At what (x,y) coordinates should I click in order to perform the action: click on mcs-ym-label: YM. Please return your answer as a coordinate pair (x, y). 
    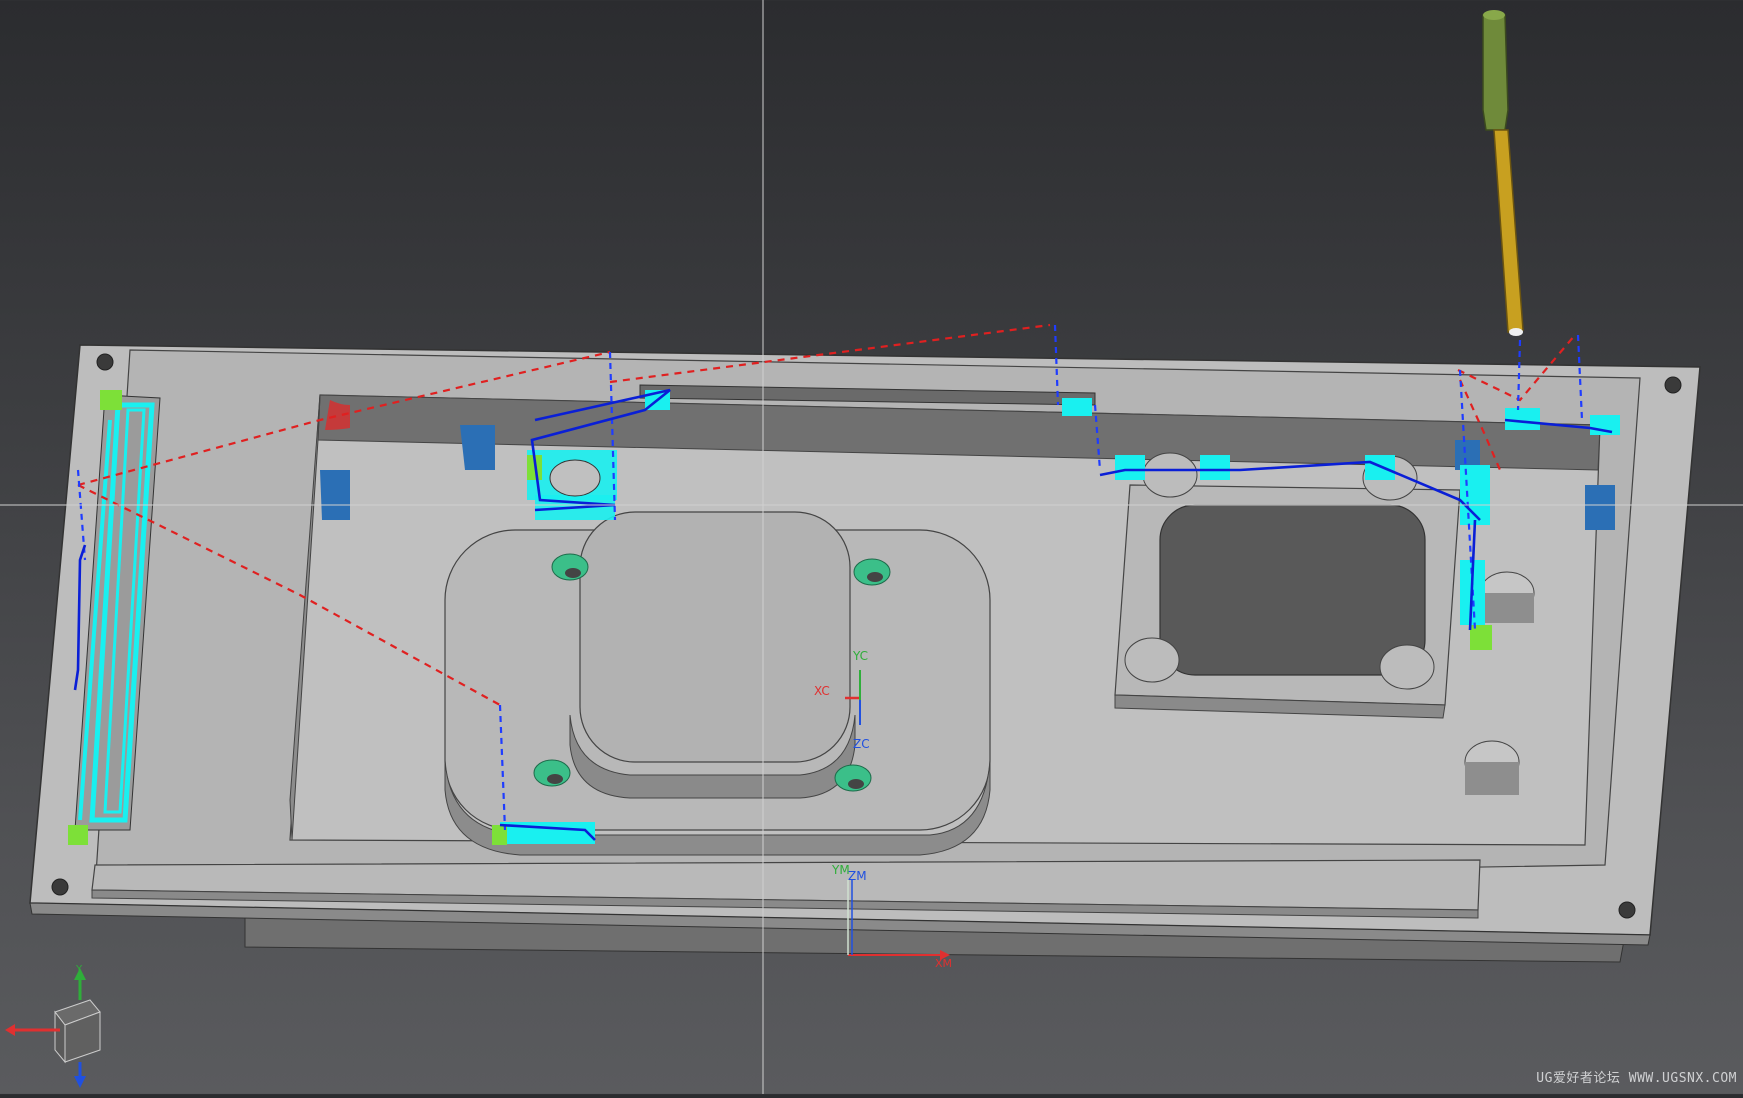
    Looking at the image, I should click on (840, 870).